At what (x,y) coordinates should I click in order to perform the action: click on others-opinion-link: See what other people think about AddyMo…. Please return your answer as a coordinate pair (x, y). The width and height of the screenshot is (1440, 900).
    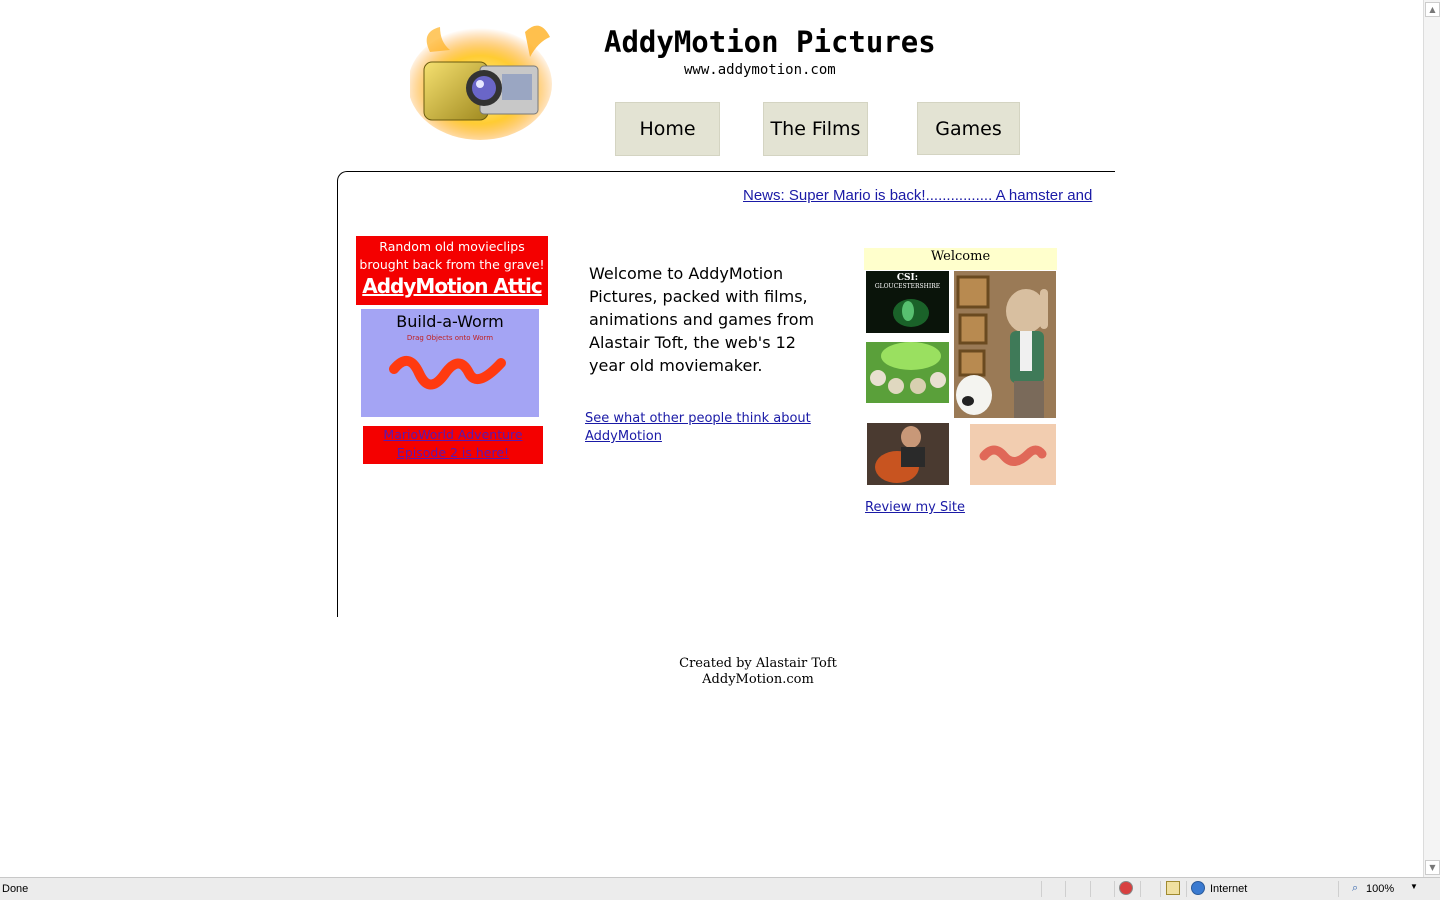
    Looking at the image, I should click on (705, 428).